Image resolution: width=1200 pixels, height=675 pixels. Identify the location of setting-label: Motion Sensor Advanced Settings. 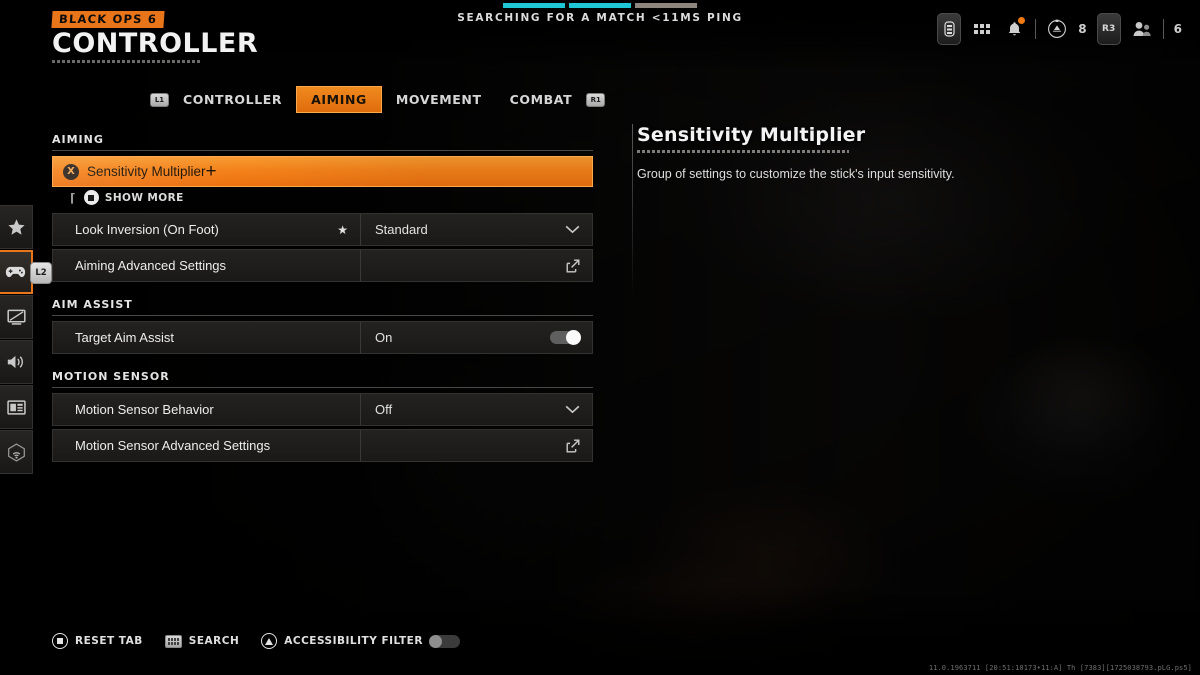
(173, 445).